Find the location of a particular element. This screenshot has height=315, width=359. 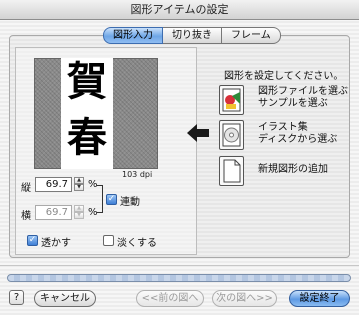

tab-shape-input: 図形入力 is located at coordinates (133, 35).